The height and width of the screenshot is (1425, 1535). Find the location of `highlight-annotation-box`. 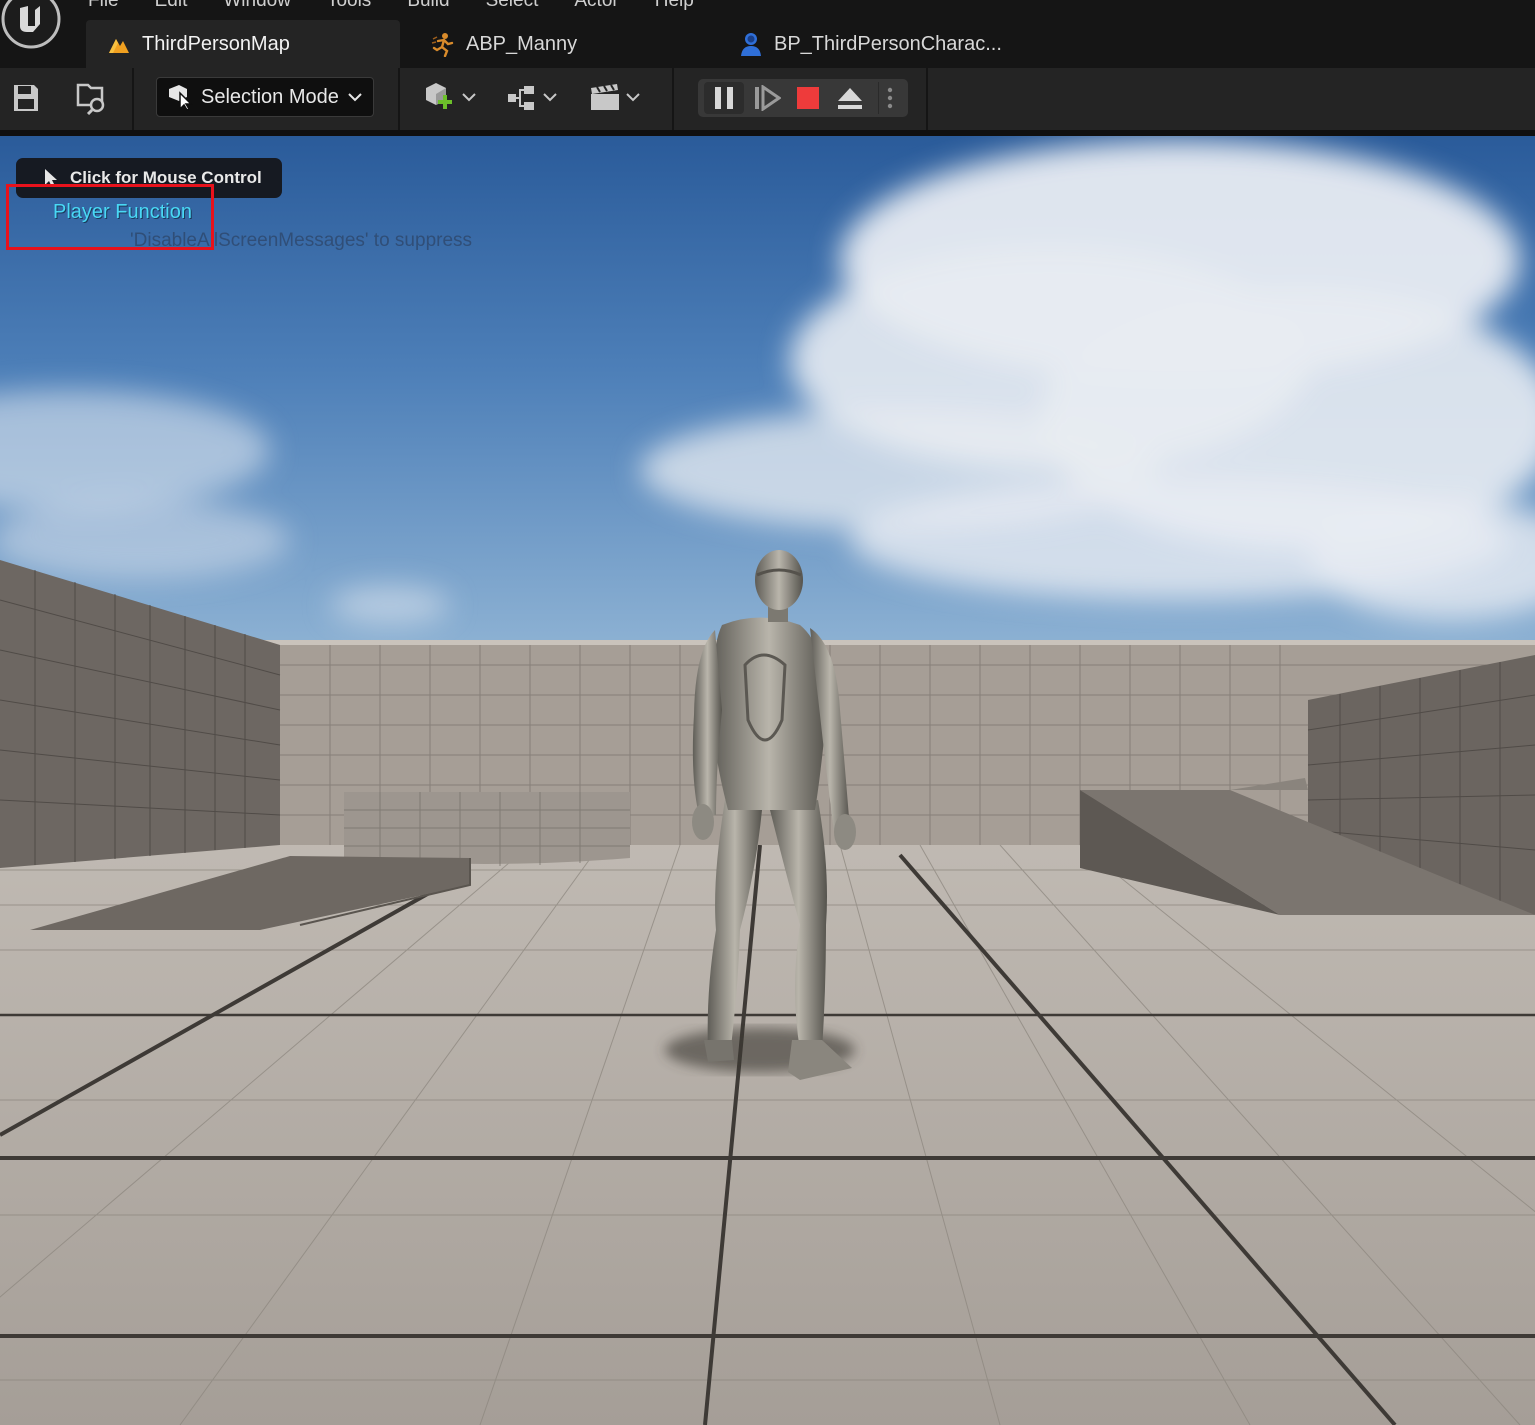

highlight-annotation-box is located at coordinates (110, 217).